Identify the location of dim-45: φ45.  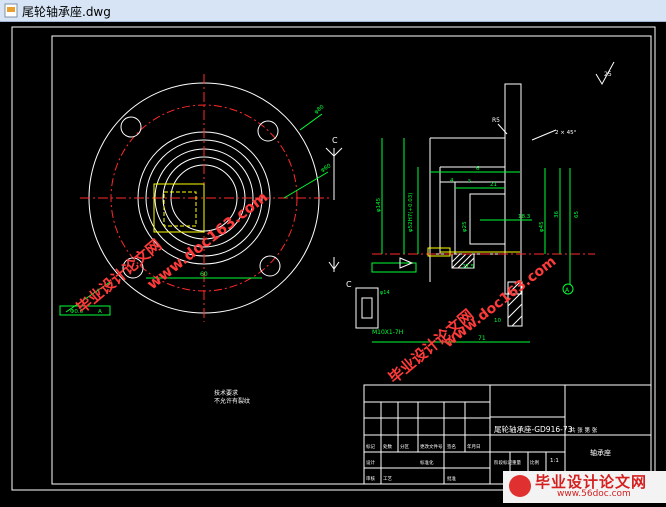
(542, 226).